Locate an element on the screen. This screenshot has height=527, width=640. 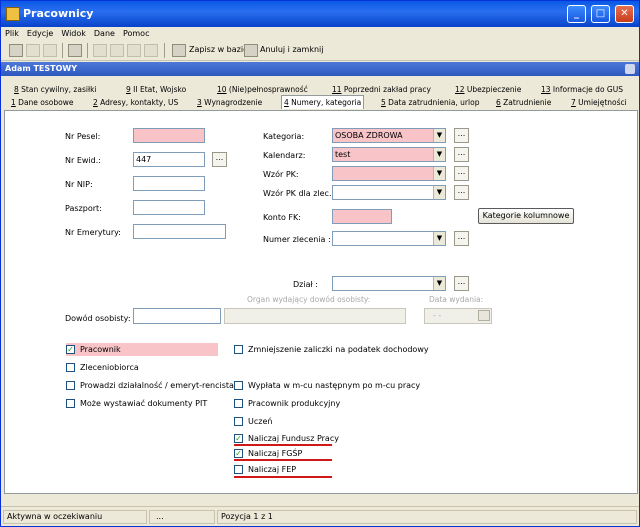
tab-umiejetnosci: 7 Umiejętności is located at coordinates (599, 102).